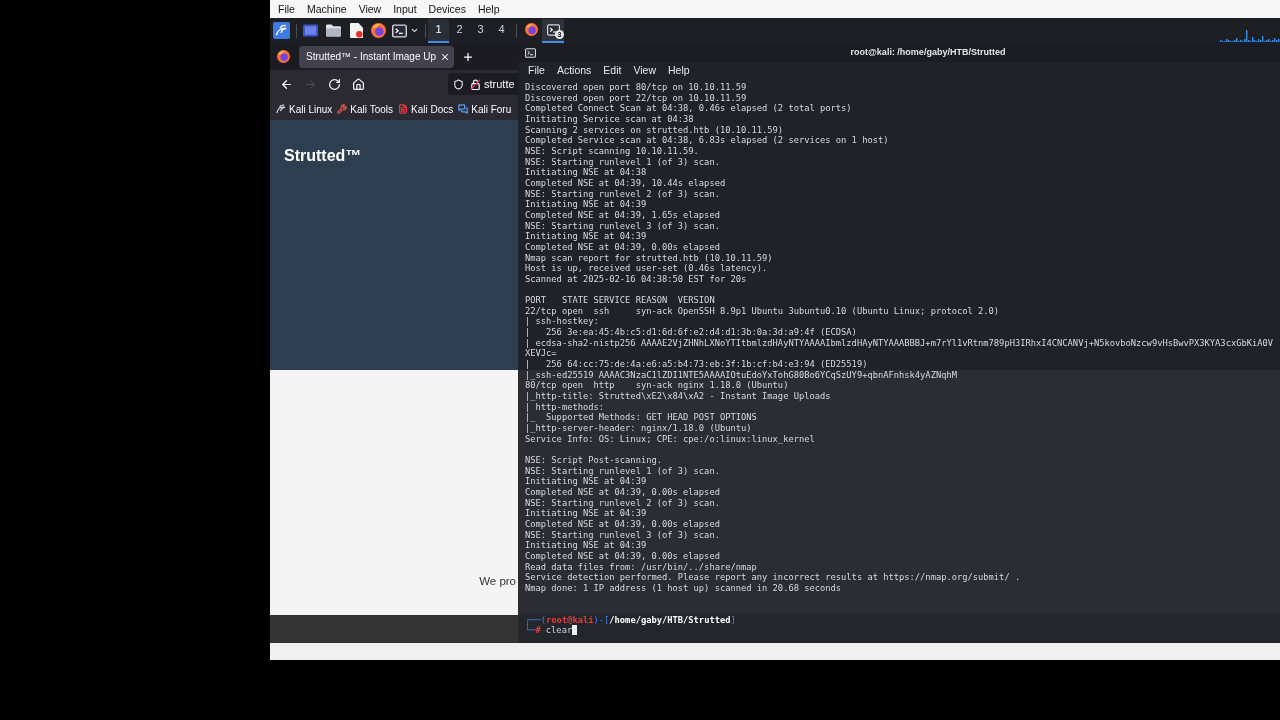 The width and height of the screenshot is (1280, 720). I want to click on bookmark-link: Kali Linux, so click(311, 109).